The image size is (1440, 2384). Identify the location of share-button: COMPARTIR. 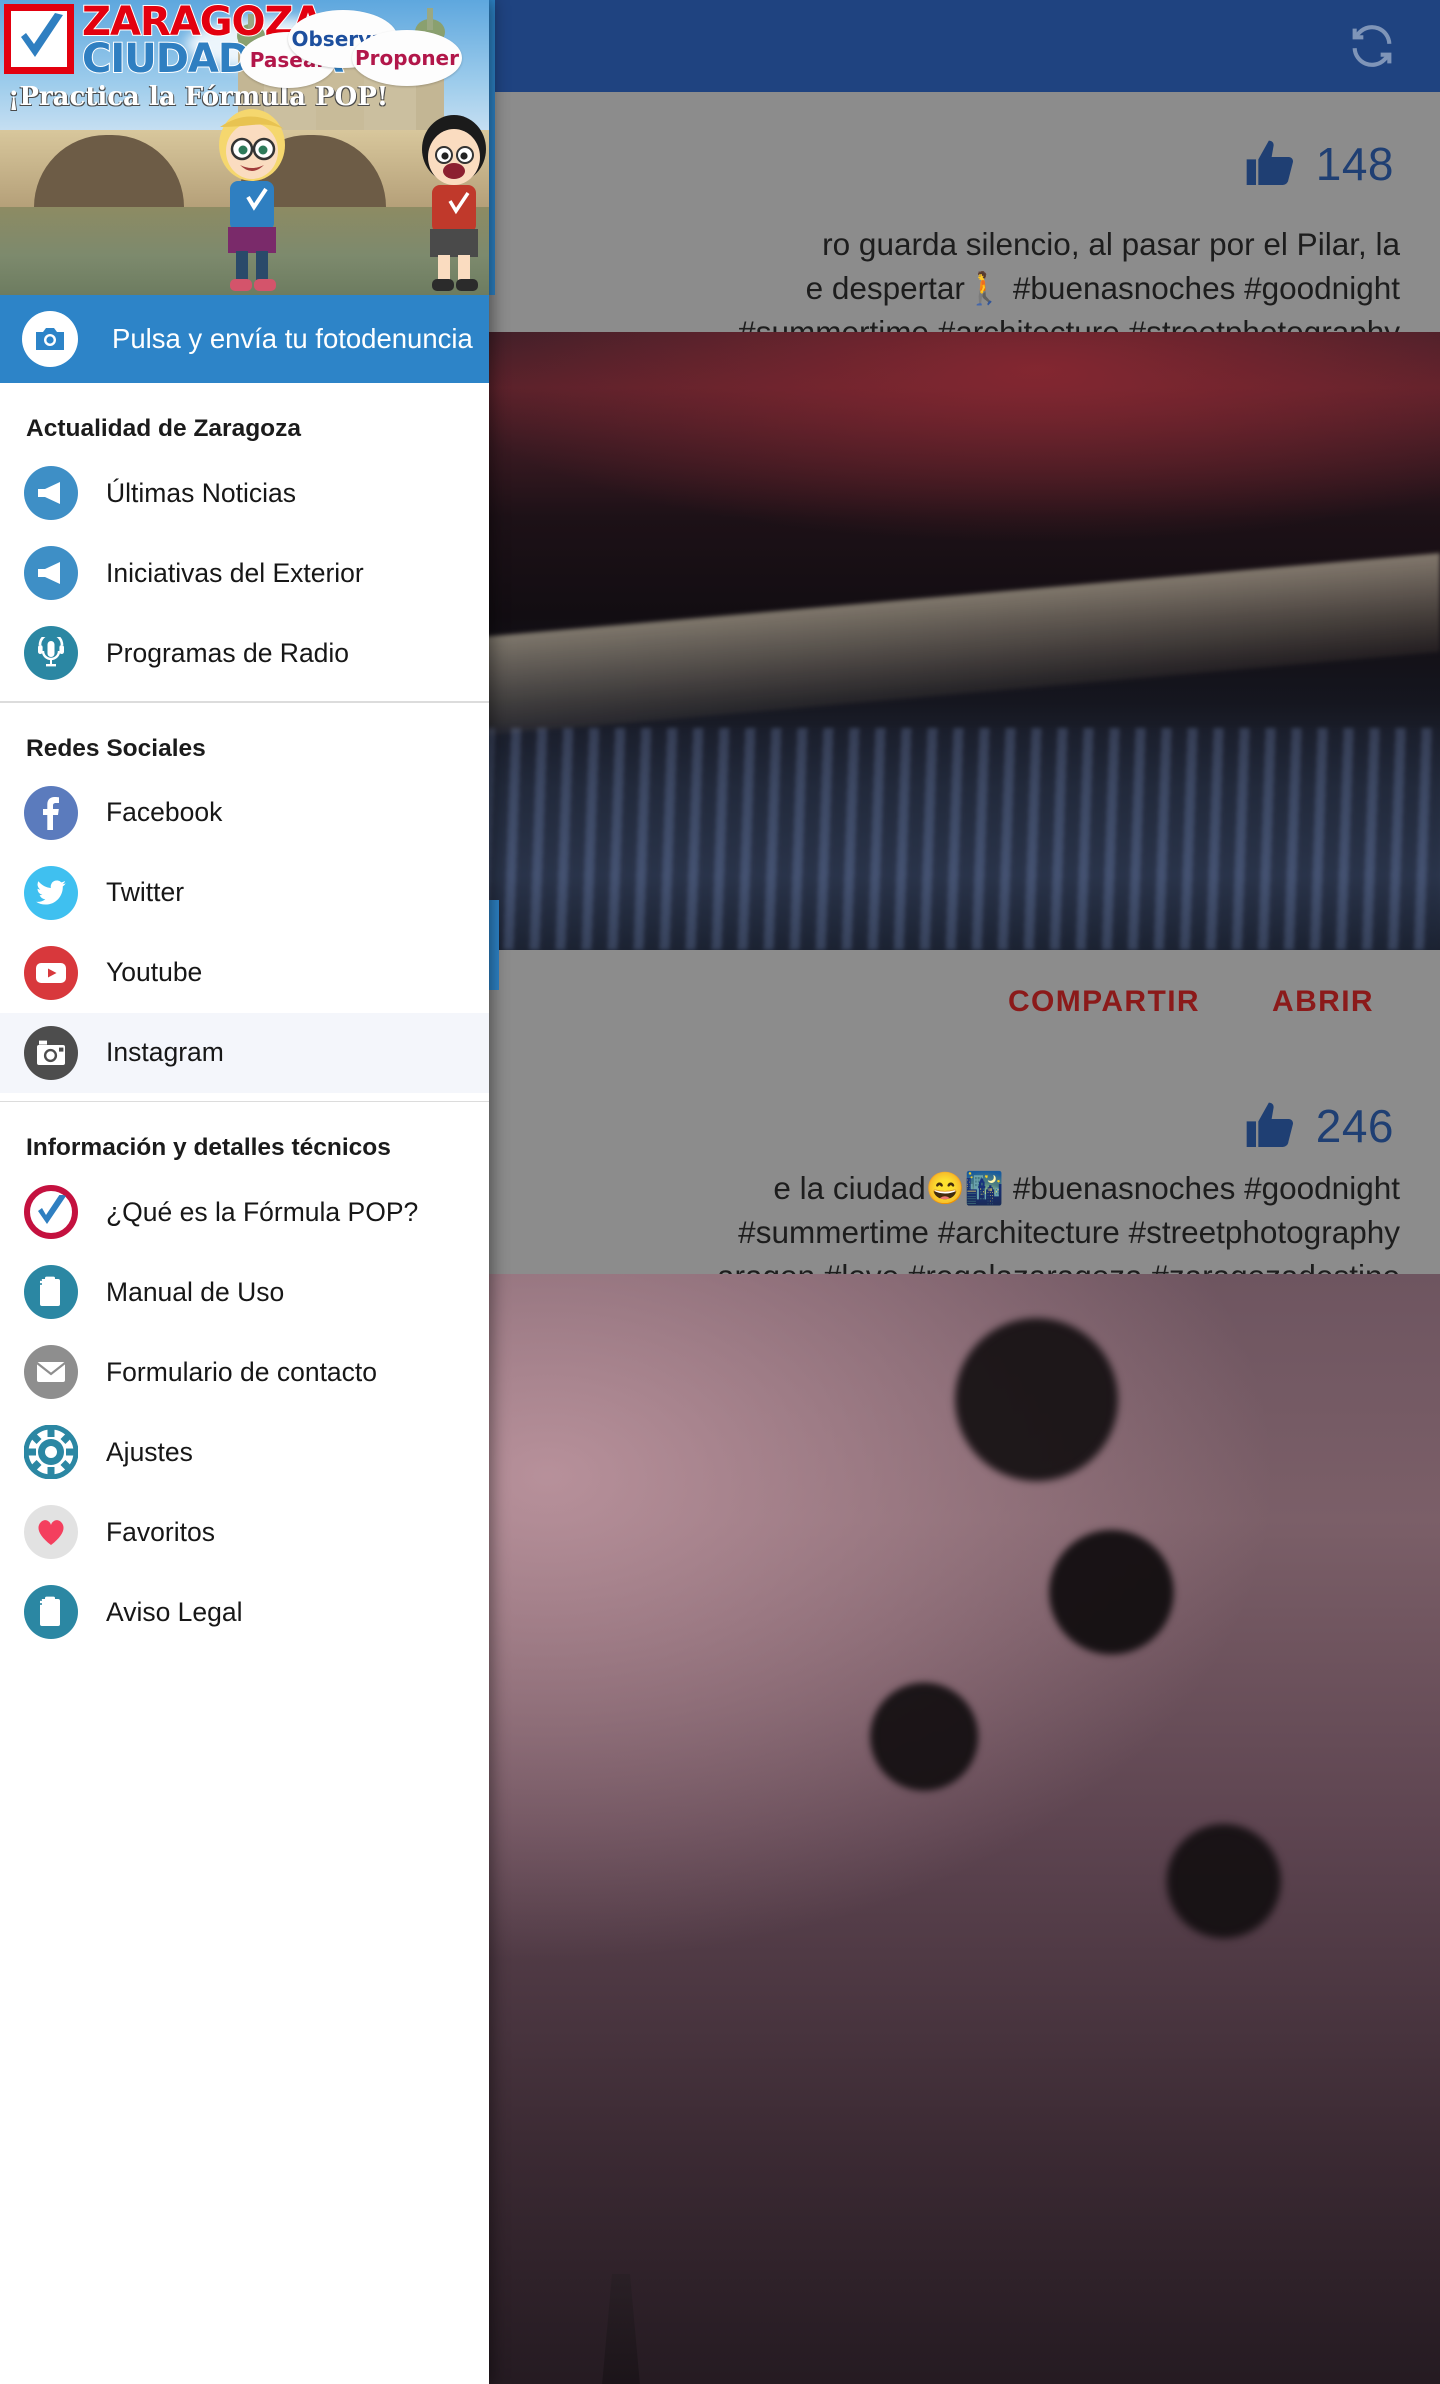
(1104, 1002).